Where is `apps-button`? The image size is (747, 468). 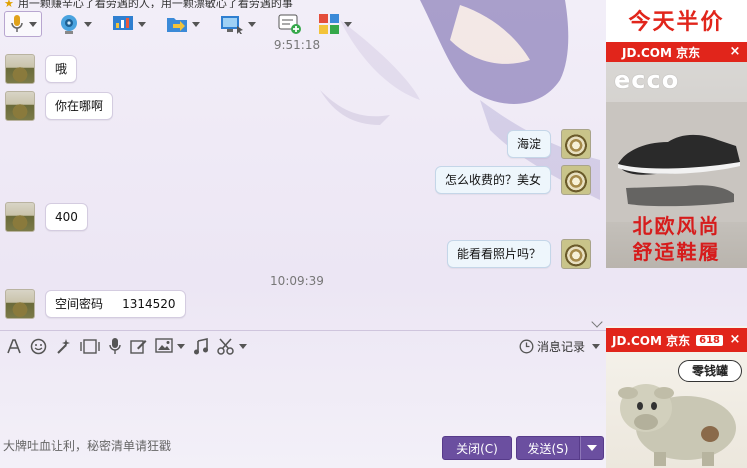
apps-button is located at coordinates (335, 24).